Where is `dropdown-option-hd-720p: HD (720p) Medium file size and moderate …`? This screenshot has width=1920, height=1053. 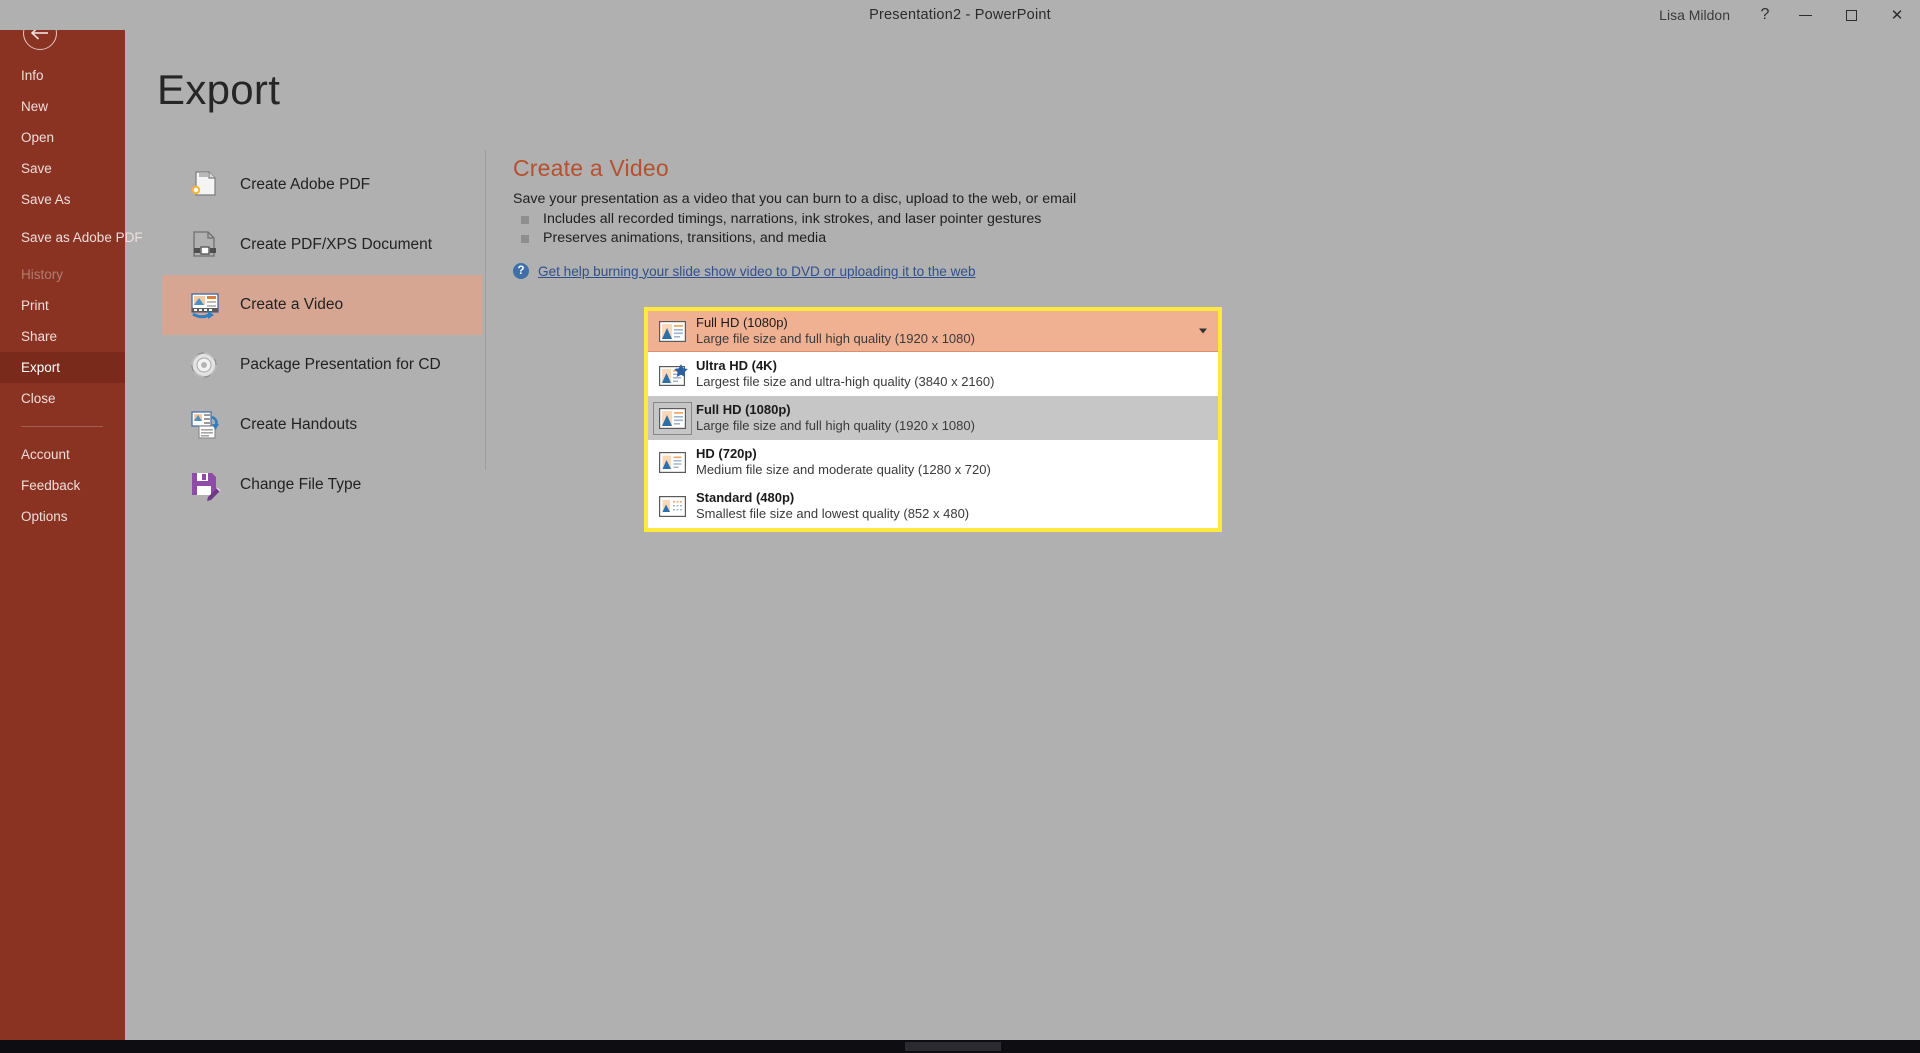 dropdown-option-hd-720p: HD (720p) Medium file size and moderate … is located at coordinates (933, 462).